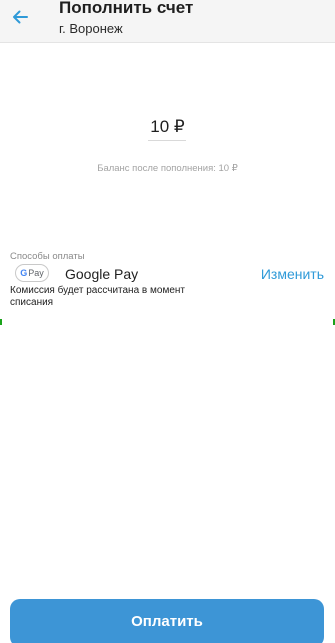 The width and height of the screenshot is (335, 643). Describe the element at coordinates (167, 127) in the screenshot. I see `amount-field: 10 ₽` at that location.